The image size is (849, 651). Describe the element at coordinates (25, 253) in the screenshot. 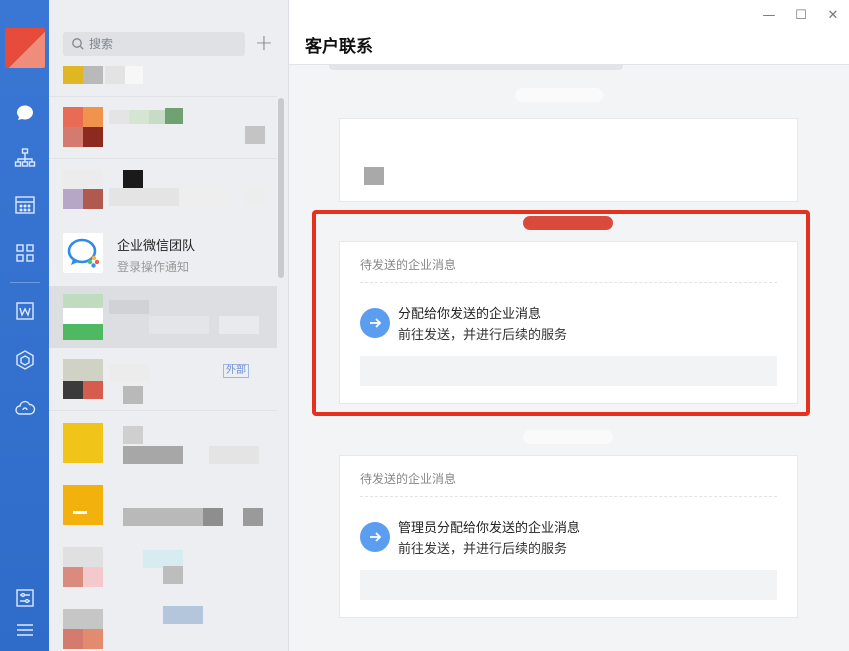

I see `apps-grid-icon` at that location.